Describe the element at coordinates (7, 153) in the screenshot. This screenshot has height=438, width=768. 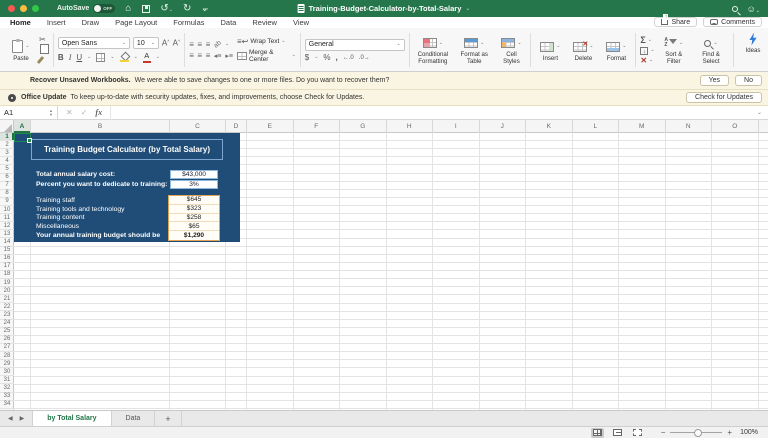
I see `row-header-3: 3` at that location.